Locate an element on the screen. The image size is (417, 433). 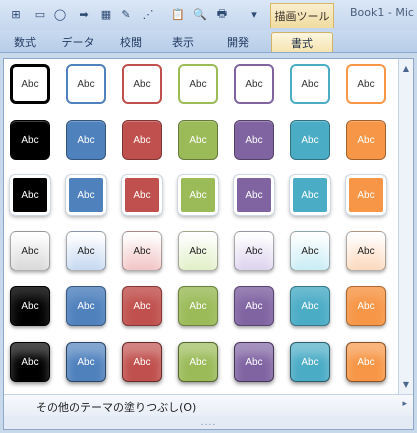
shape-style-aqua-row1: Abc is located at coordinates (310, 84).